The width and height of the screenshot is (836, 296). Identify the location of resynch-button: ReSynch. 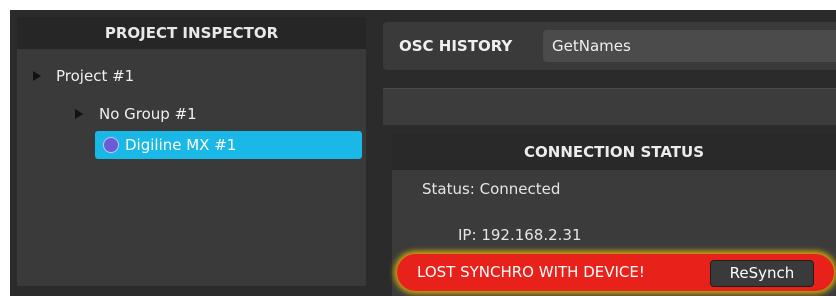
(762, 273).